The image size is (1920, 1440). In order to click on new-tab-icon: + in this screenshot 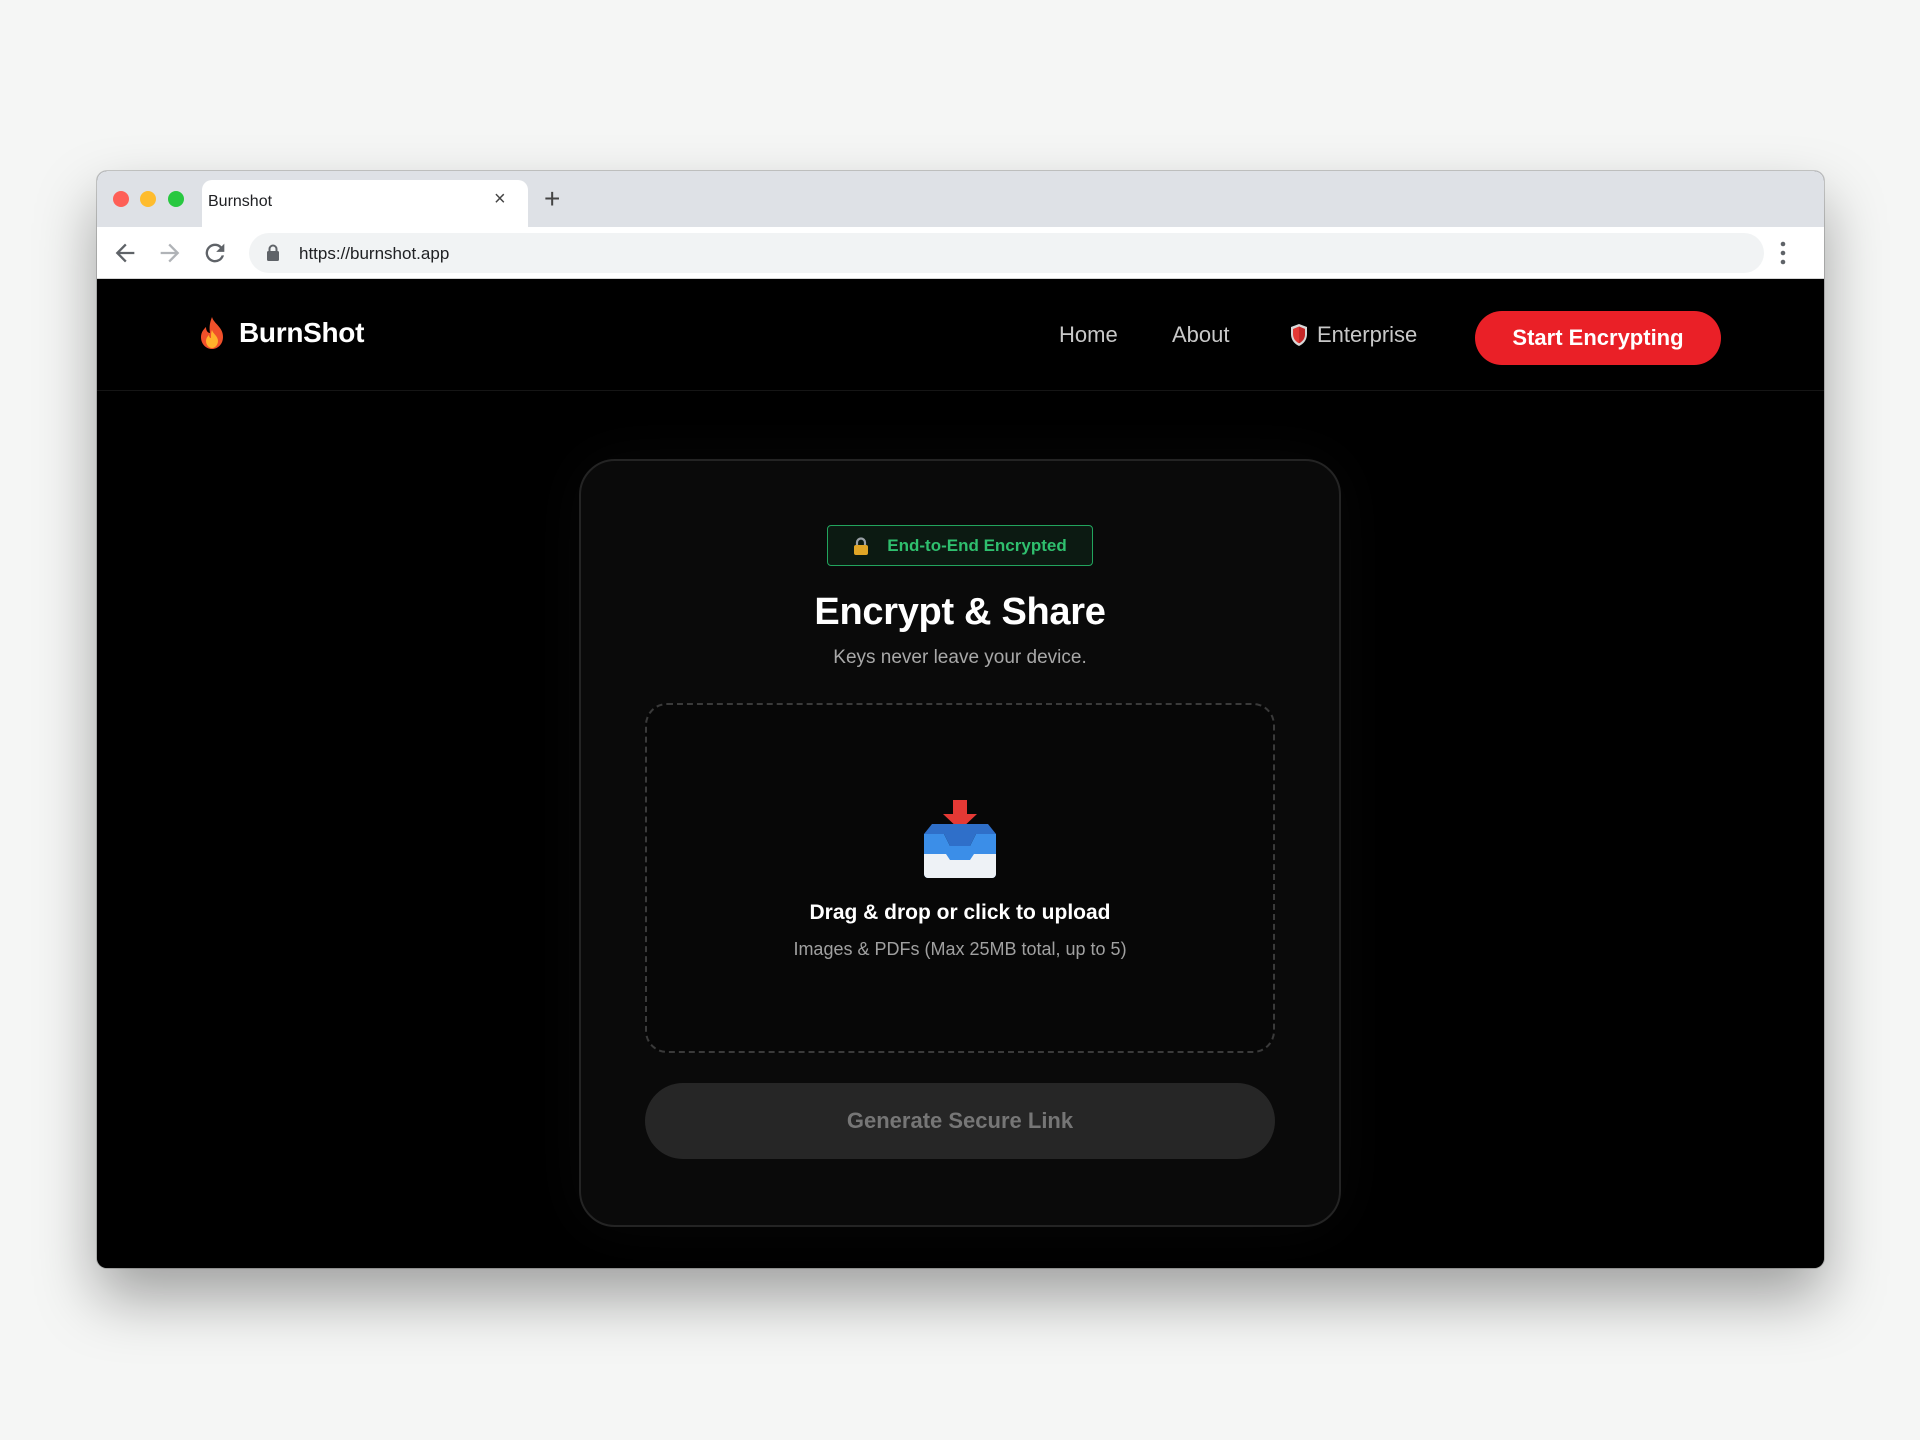, I will do `click(552, 199)`.